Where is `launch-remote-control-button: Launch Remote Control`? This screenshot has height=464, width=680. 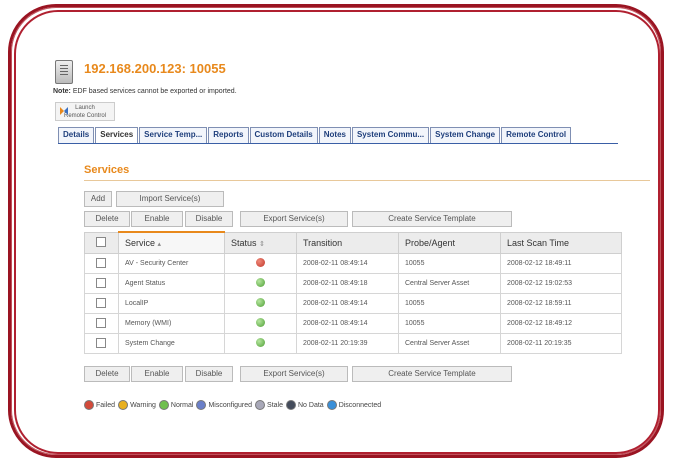
launch-remote-control-button: Launch Remote Control is located at coordinates (85, 111).